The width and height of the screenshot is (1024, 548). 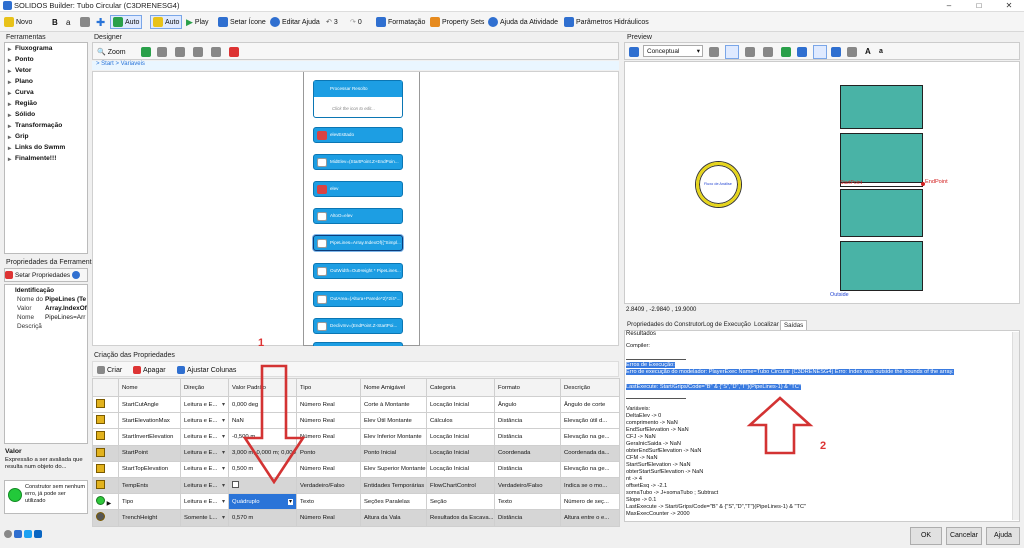 I want to click on tab-log-execucao: Log de Execução, so click(x=727, y=324).